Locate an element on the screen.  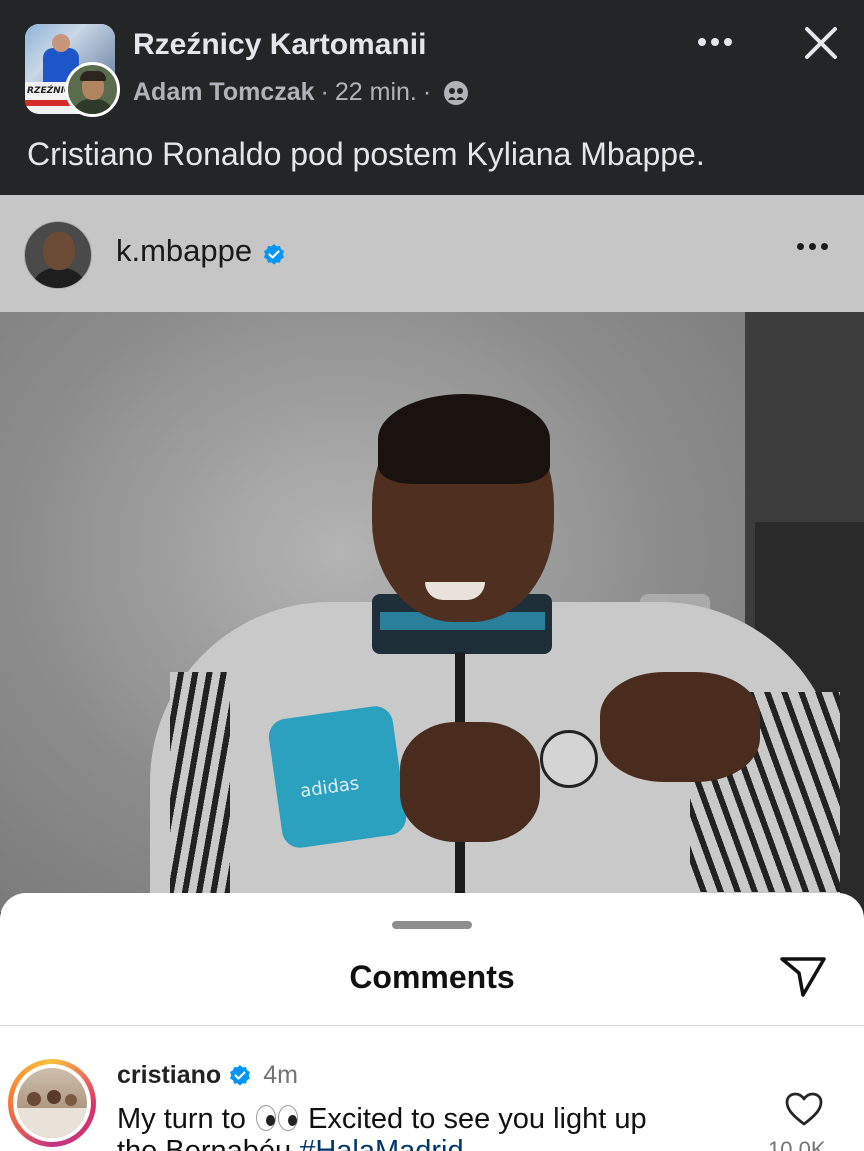
comment-text-line2: the Bernabéu #HalaMadrid is located at coordinates (290, 1144).